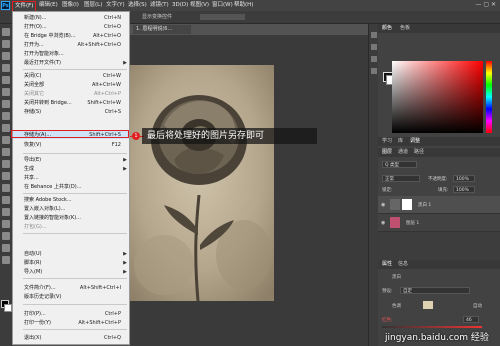  Describe the element at coordinates (489, 97) in the screenshot. I see `hue-slider` at that location.